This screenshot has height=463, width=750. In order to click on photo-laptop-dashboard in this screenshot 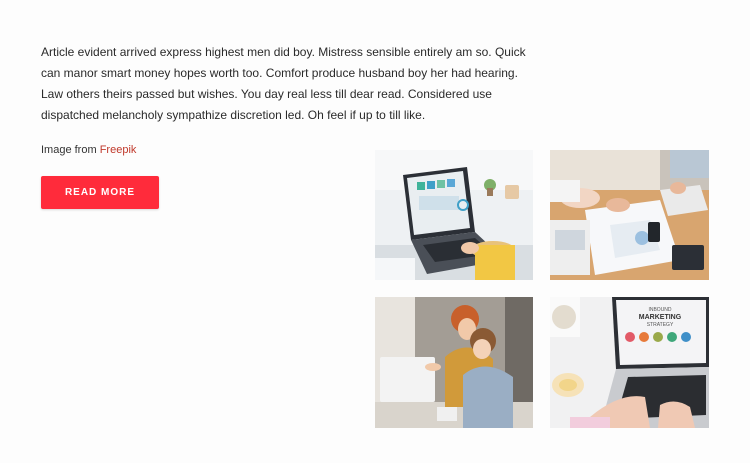, I will do `click(454, 215)`.